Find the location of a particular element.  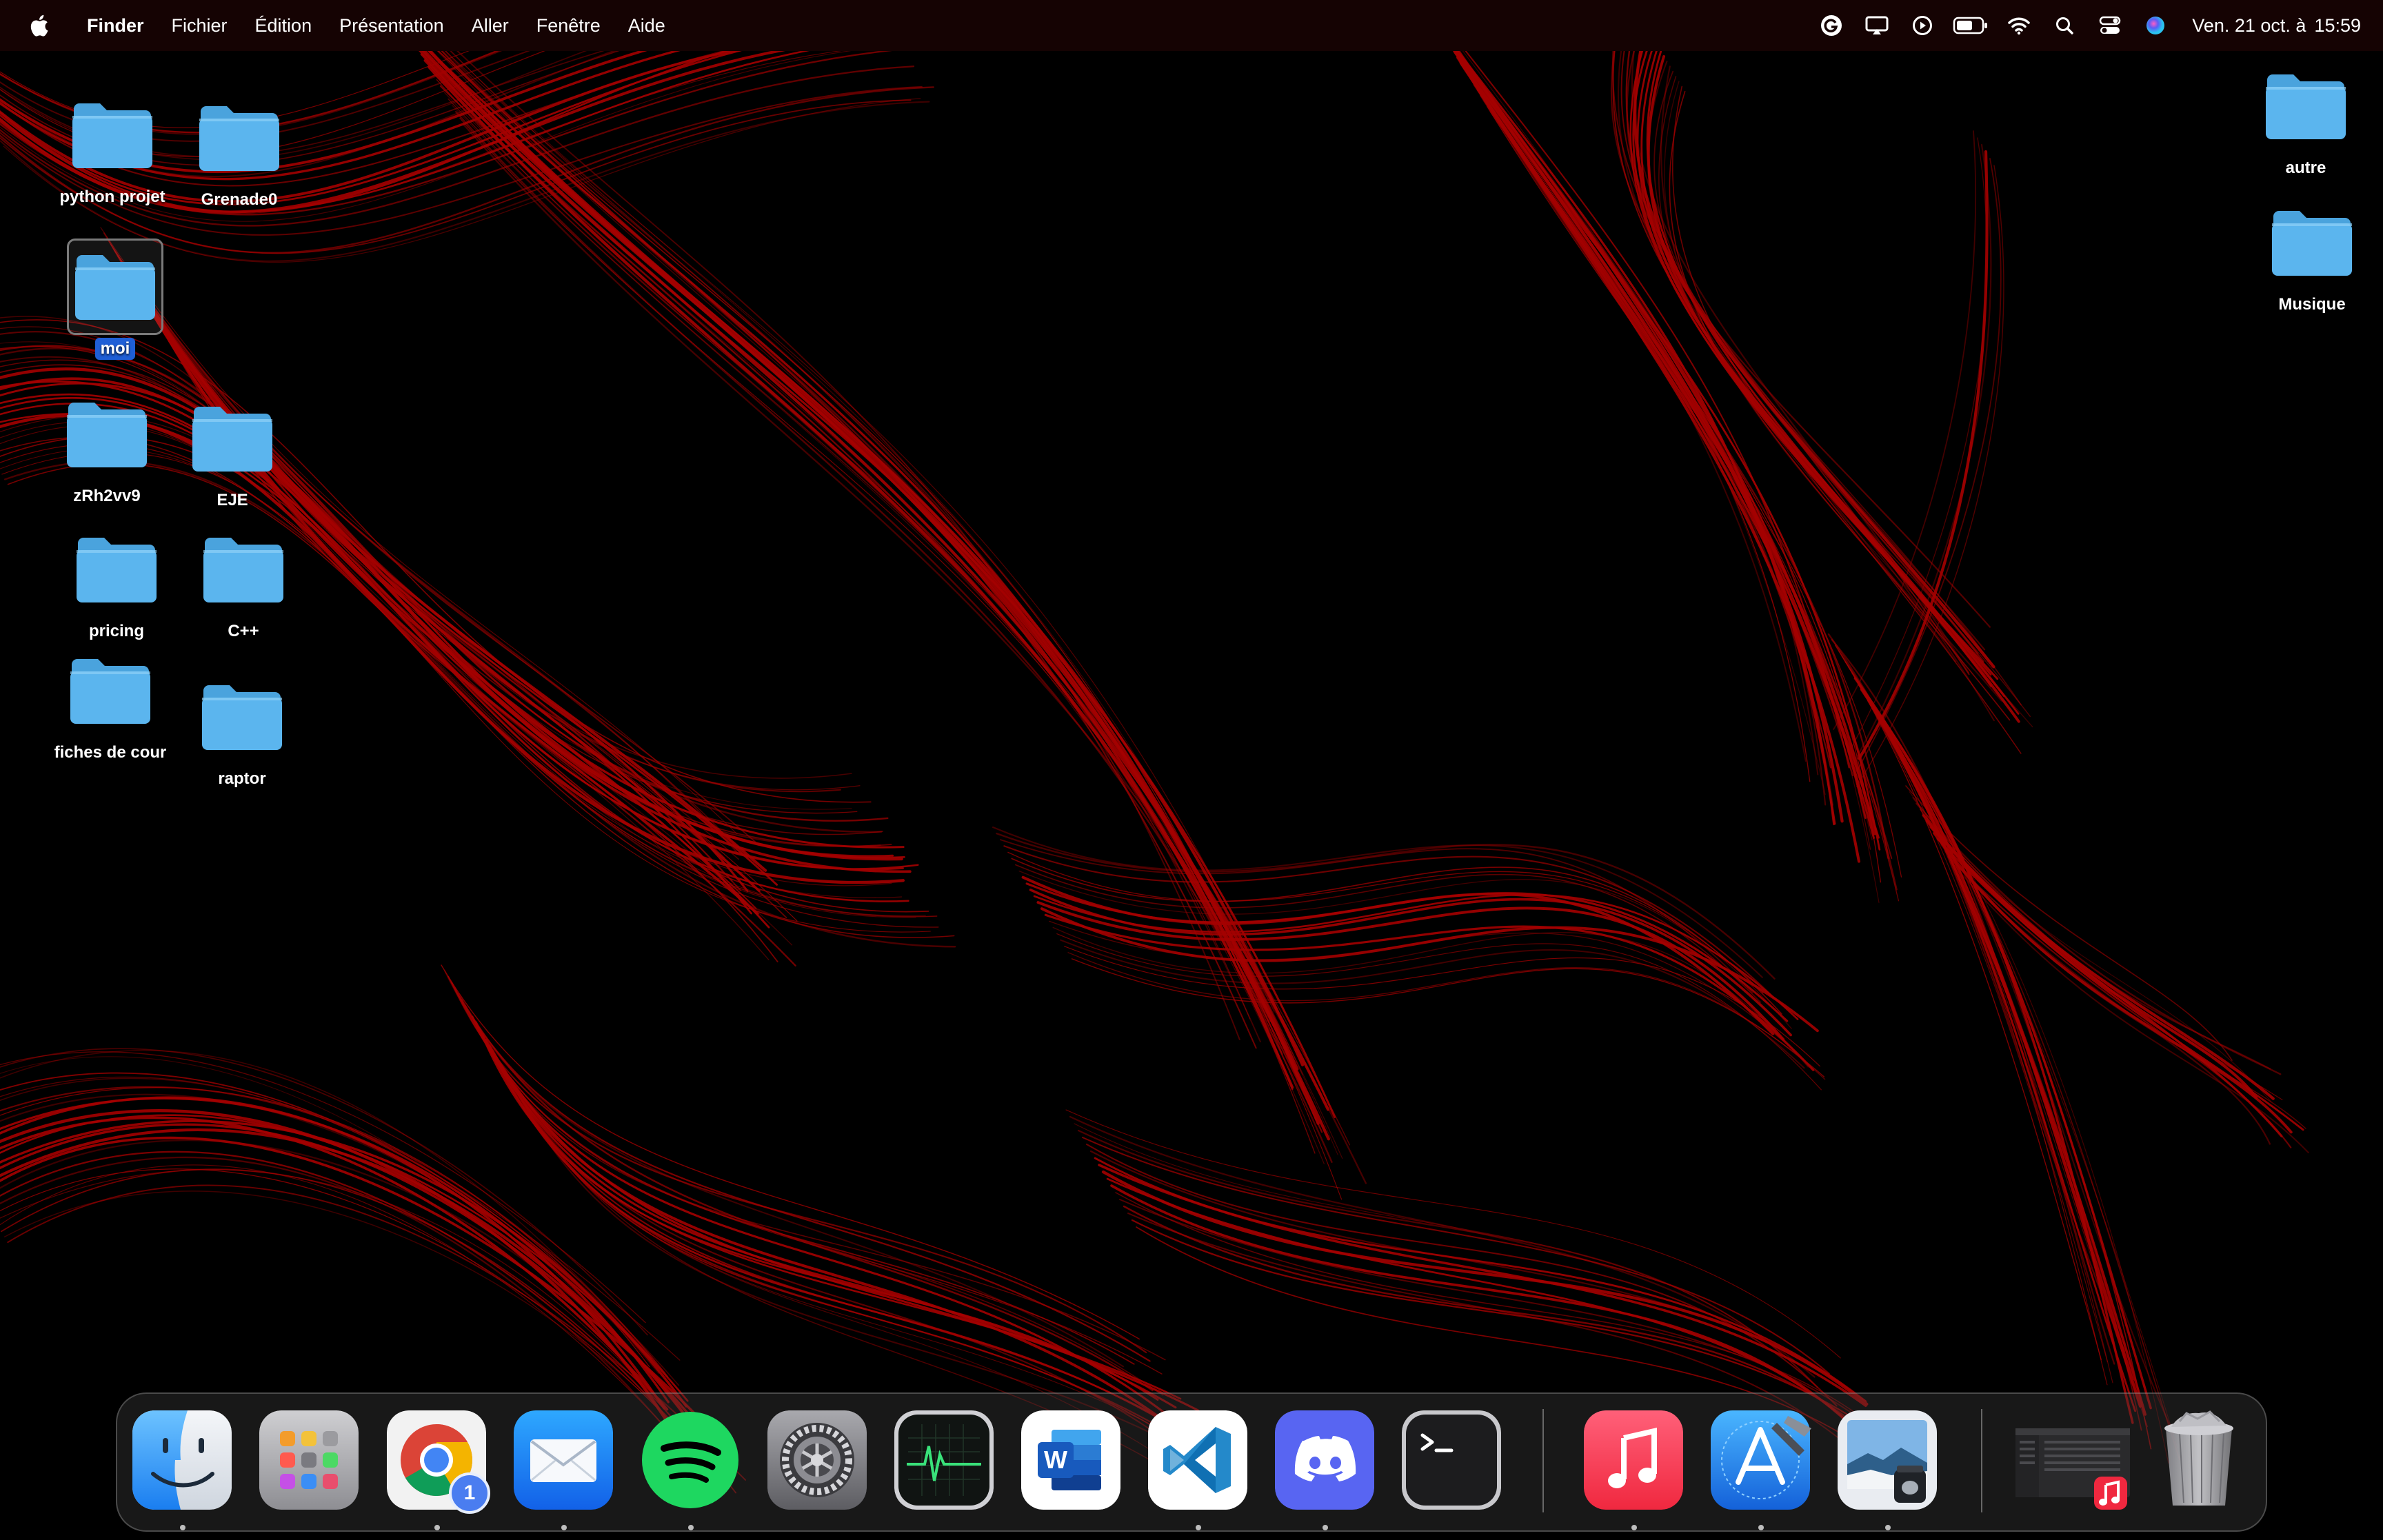

system-preferences-icon is located at coordinates (817, 1460).